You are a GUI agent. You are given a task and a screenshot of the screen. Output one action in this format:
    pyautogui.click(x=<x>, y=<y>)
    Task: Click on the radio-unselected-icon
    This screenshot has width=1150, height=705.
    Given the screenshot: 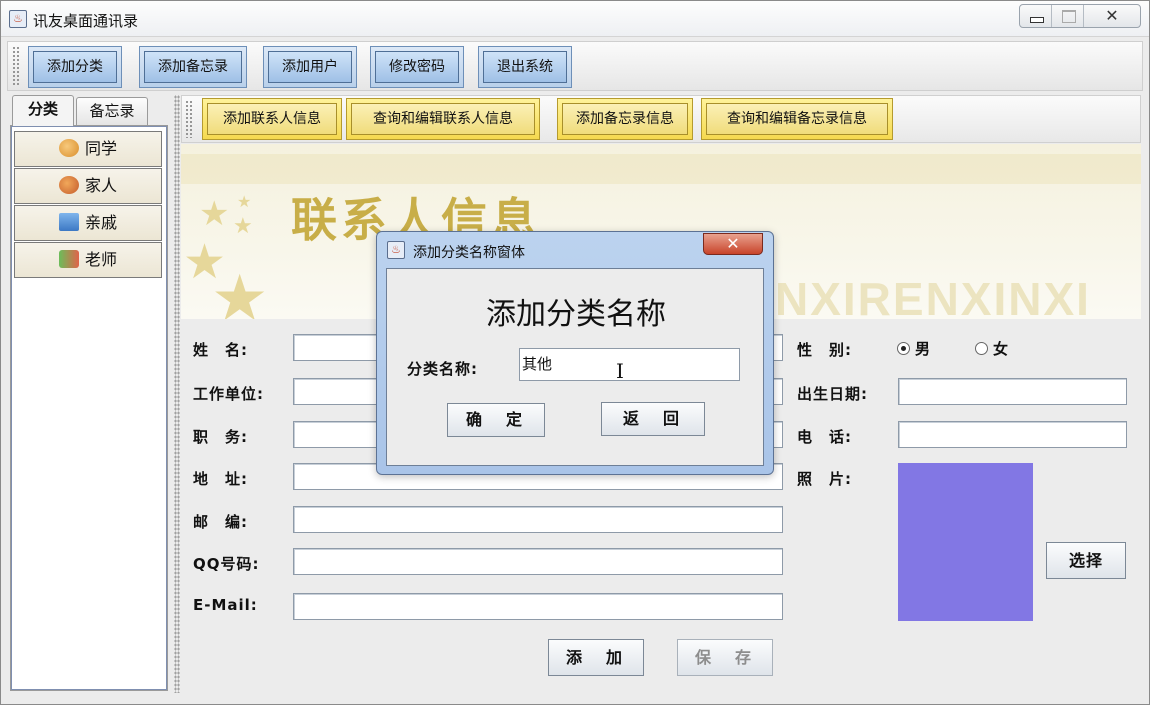 What is the action you would take?
    pyautogui.click(x=981, y=348)
    